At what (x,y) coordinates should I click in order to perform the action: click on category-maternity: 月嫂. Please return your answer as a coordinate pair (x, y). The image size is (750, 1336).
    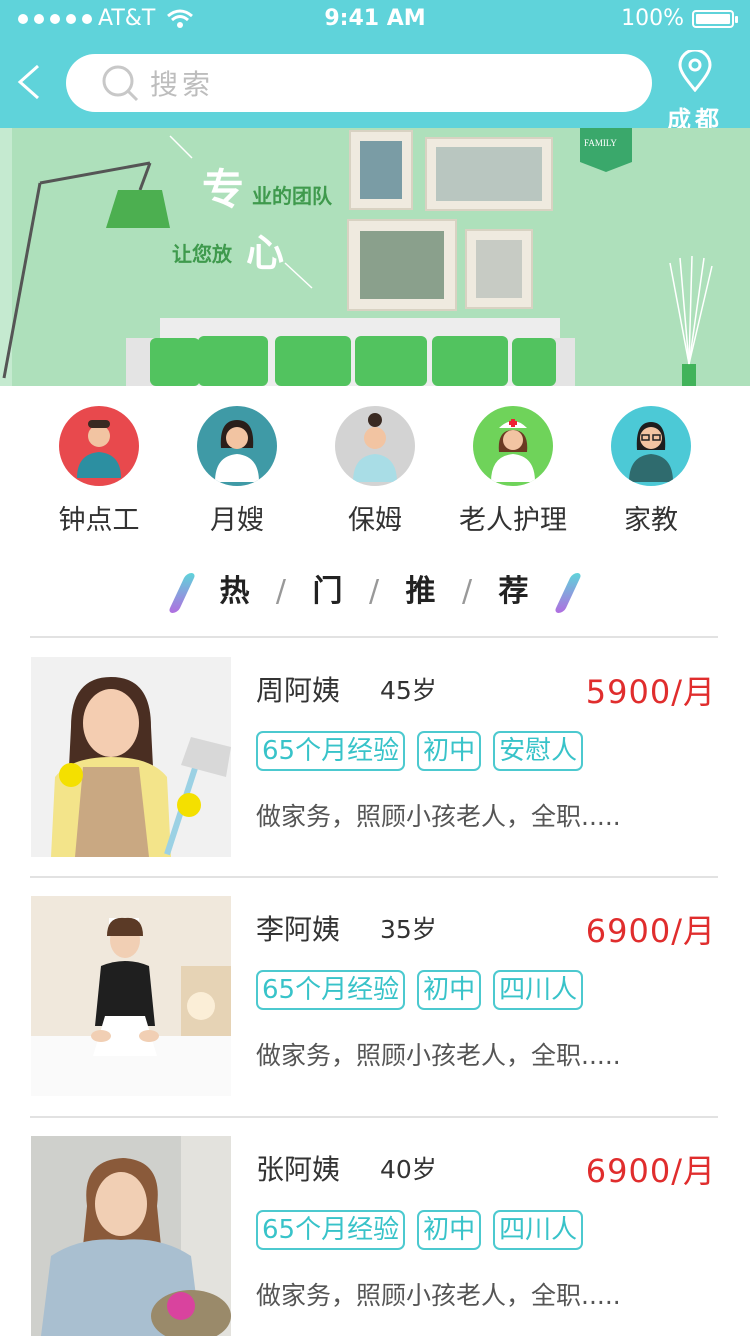
    Looking at the image, I should click on (237, 471).